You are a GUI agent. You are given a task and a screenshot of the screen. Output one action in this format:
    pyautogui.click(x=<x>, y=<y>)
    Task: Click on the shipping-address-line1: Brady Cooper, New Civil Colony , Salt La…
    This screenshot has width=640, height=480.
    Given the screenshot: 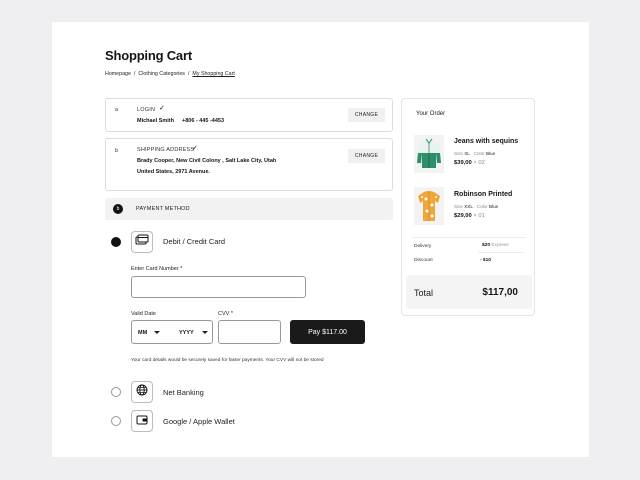 What is the action you would take?
    pyautogui.click(x=207, y=161)
    